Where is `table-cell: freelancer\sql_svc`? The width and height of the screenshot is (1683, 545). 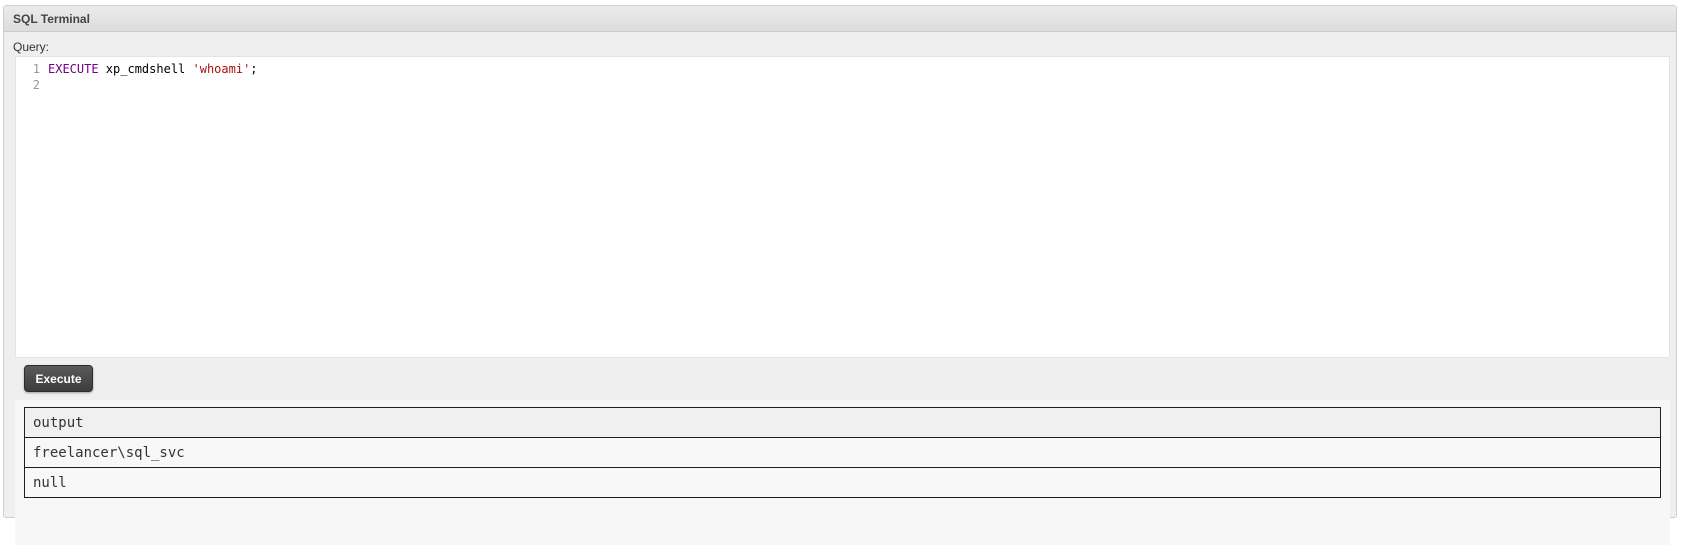
table-cell: freelancer\sql_svc is located at coordinates (842, 452).